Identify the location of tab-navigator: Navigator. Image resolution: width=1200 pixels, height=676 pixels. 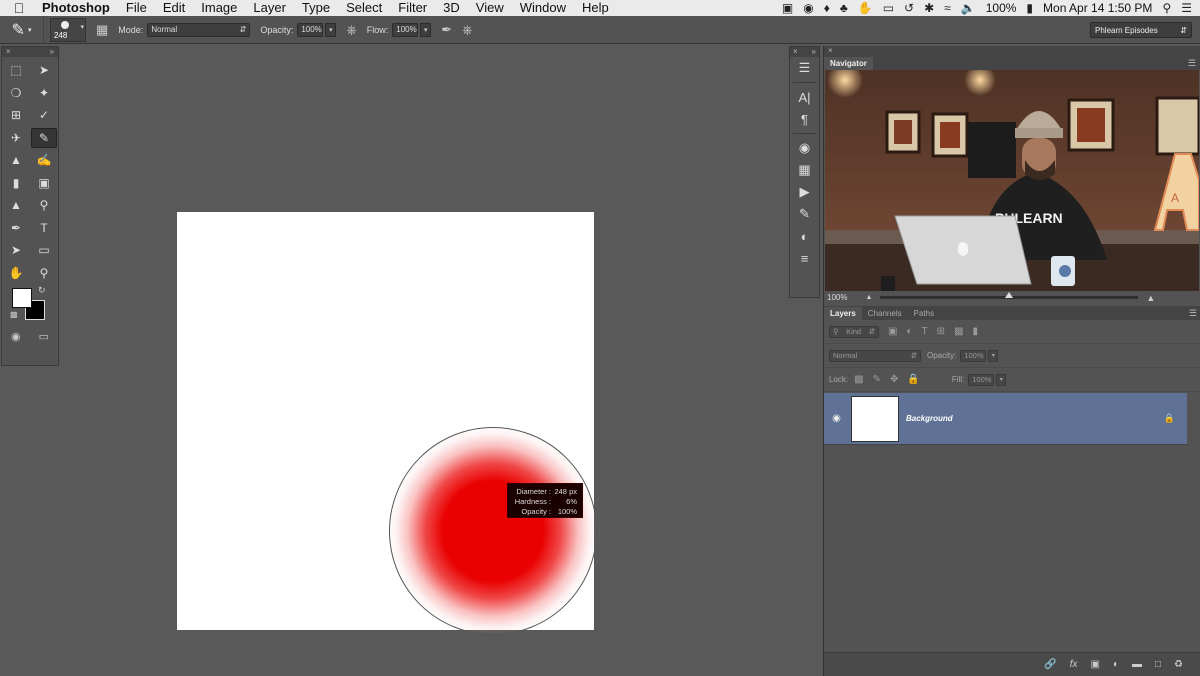
(848, 63).